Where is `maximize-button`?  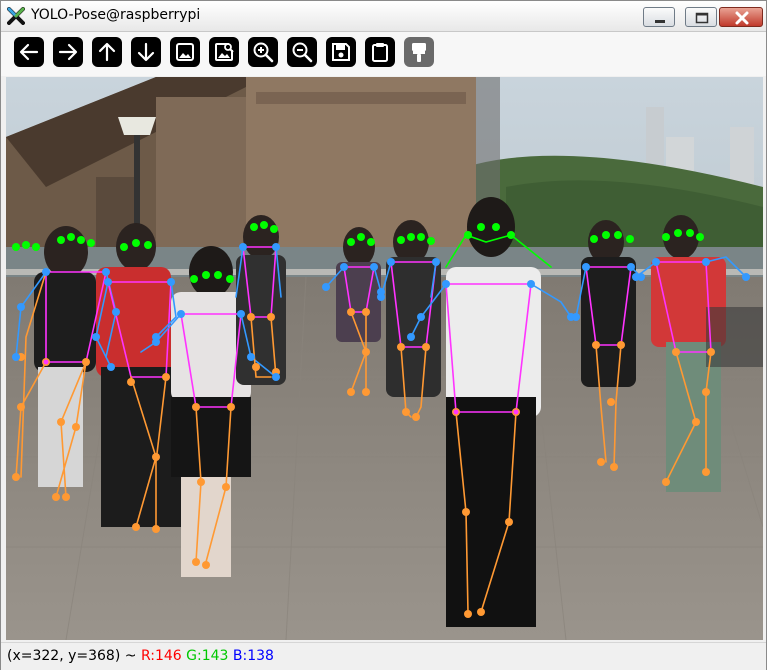 maximize-button is located at coordinates (701, 17).